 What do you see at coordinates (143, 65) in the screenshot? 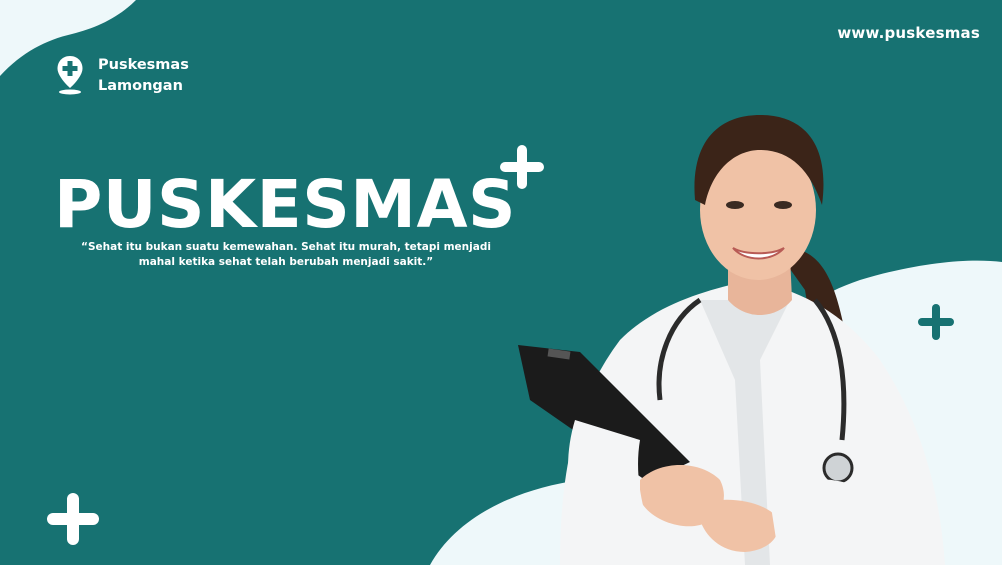
I see `brand-name-line1: Puskesmas` at bounding box center [143, 65].